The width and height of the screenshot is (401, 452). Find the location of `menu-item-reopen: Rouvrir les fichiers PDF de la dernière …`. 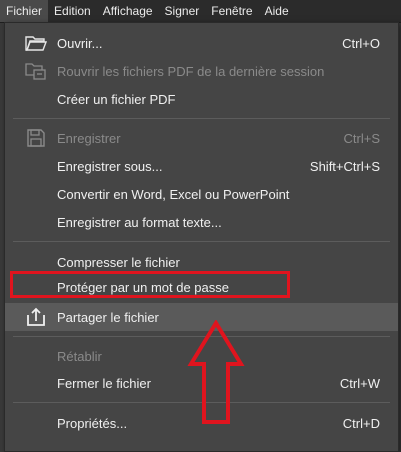

menu-item-reopen: Rouvrir les fichiers PDF de la dernière … is located at coordinates (201, 71).